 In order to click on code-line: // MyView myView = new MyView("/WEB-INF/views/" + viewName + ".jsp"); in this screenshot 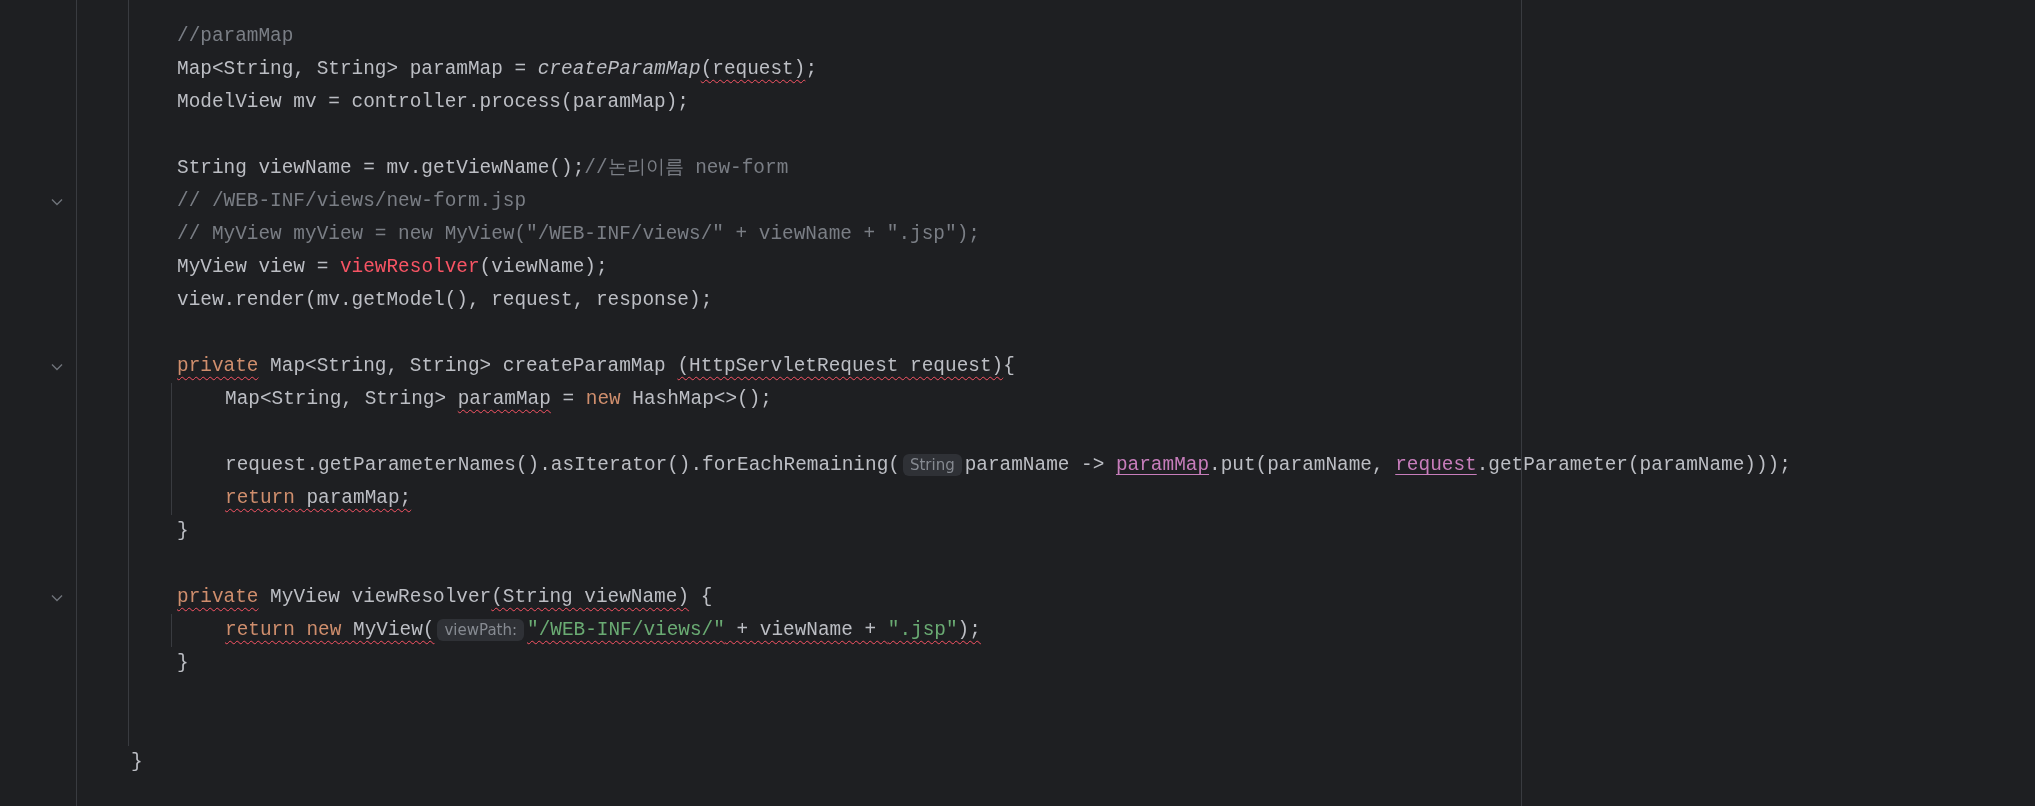, I will do `click(578, 234)`.